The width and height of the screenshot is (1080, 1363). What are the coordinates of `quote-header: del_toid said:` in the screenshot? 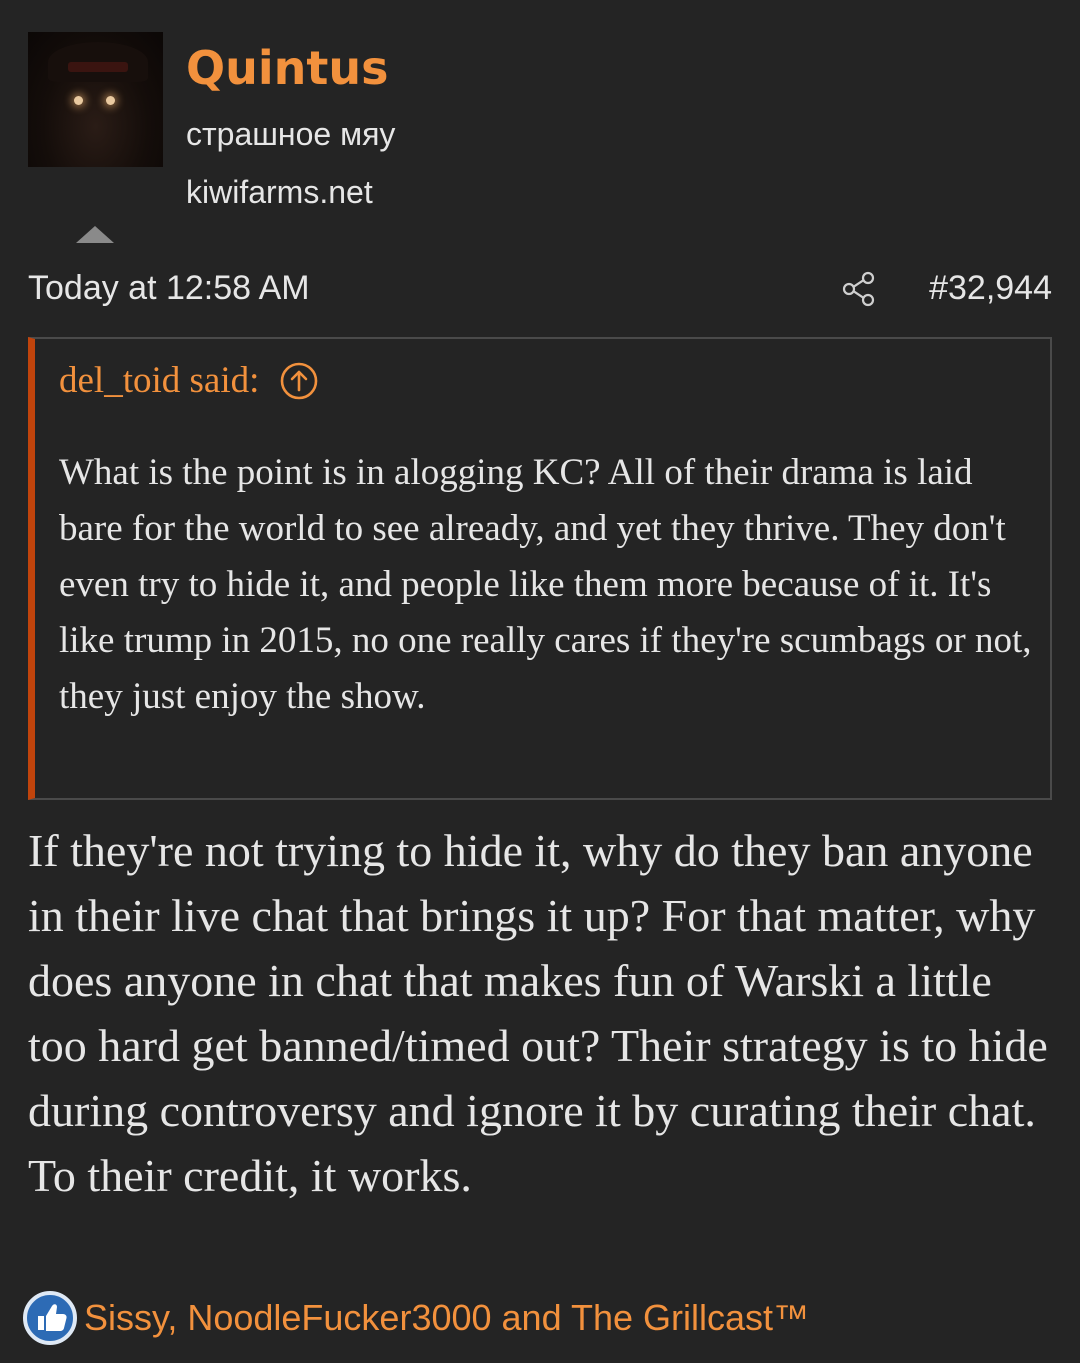 It's located at (189, 381).